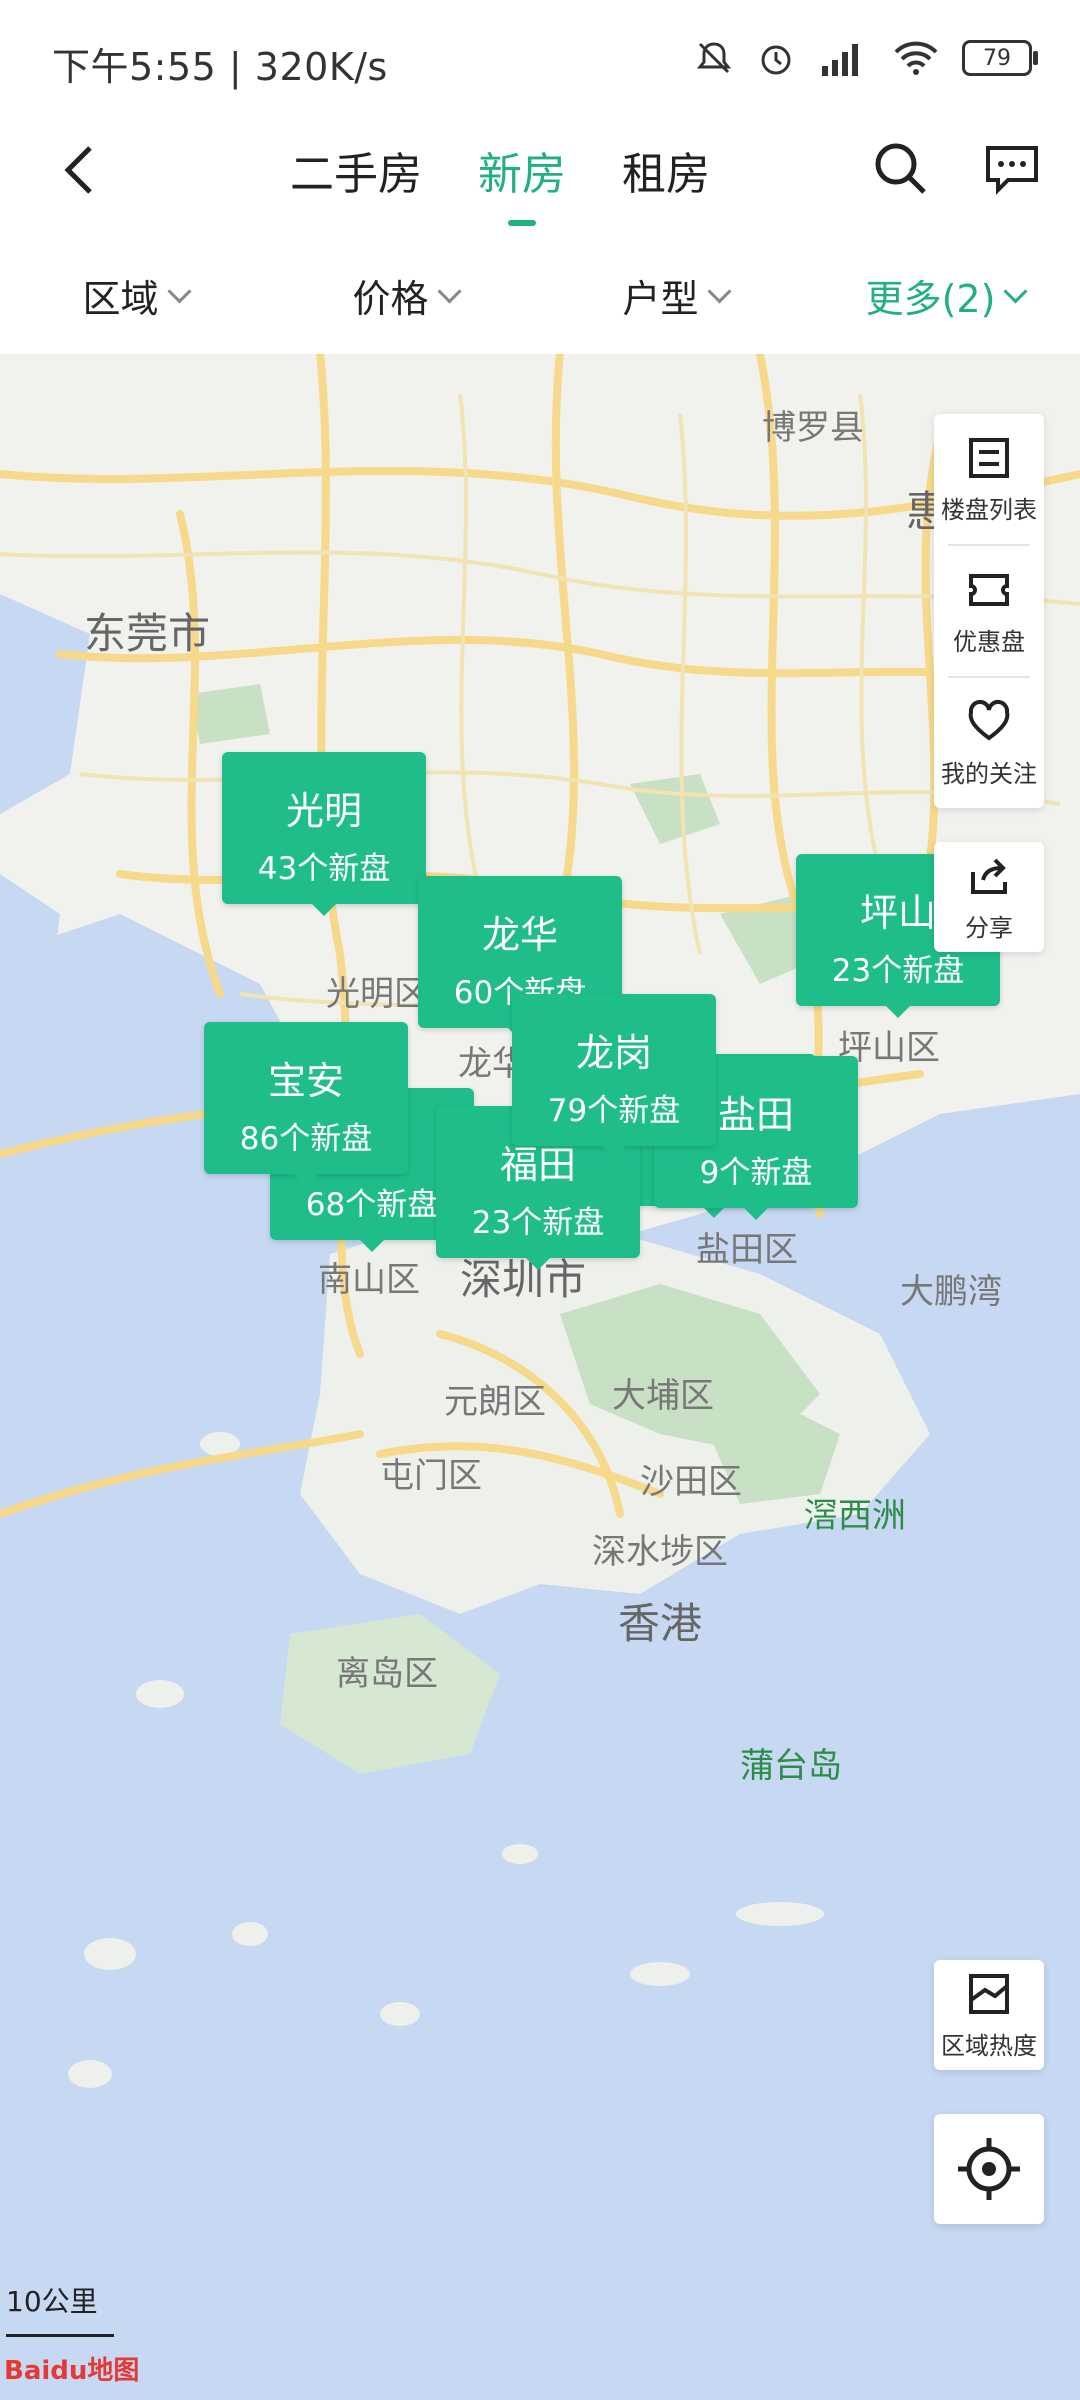 The image size is (1080, 2400). I want to click on map-label-dapeng: 大鹏湾, so click(951, 1292).